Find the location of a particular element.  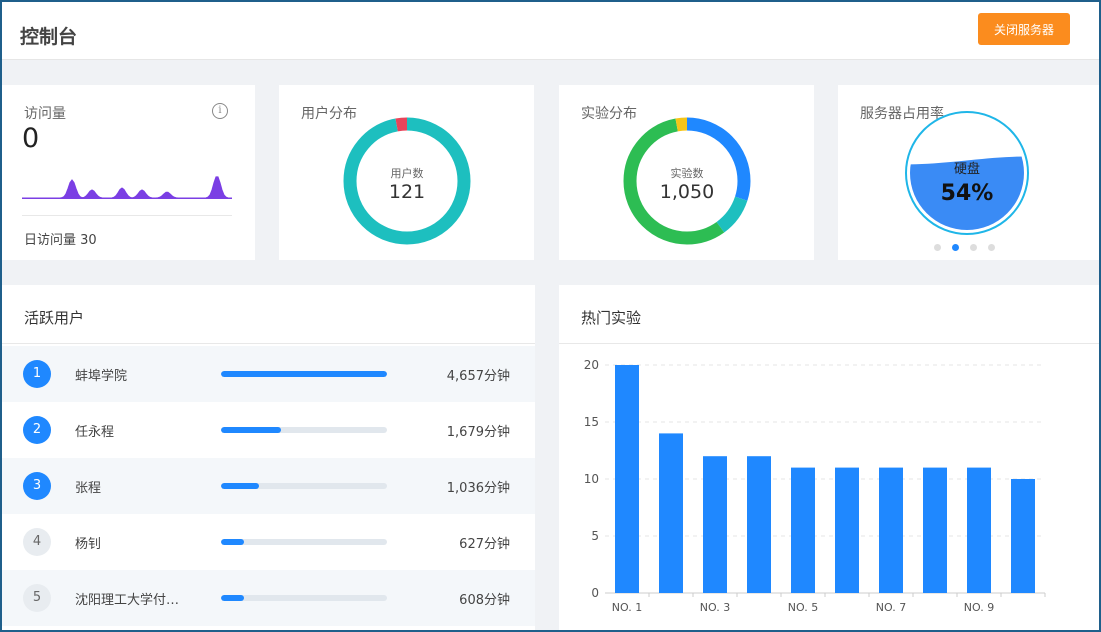

y-tick-label: 20 is located at coordinates (591, 365).